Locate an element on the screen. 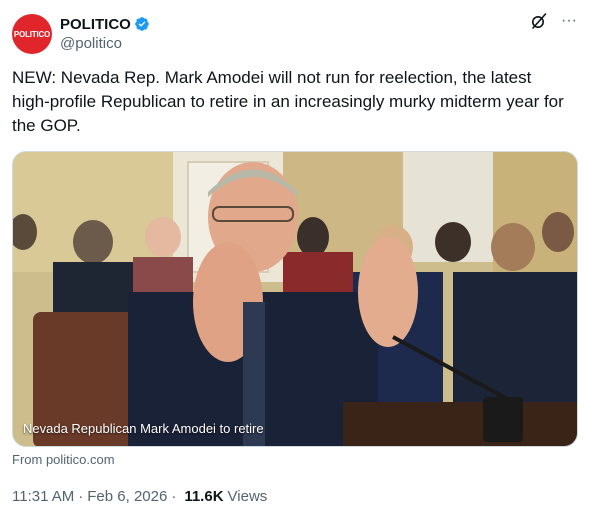 The image size is (590, 512). author-block: POLITICO @politico is located at coordinates (105, 33).